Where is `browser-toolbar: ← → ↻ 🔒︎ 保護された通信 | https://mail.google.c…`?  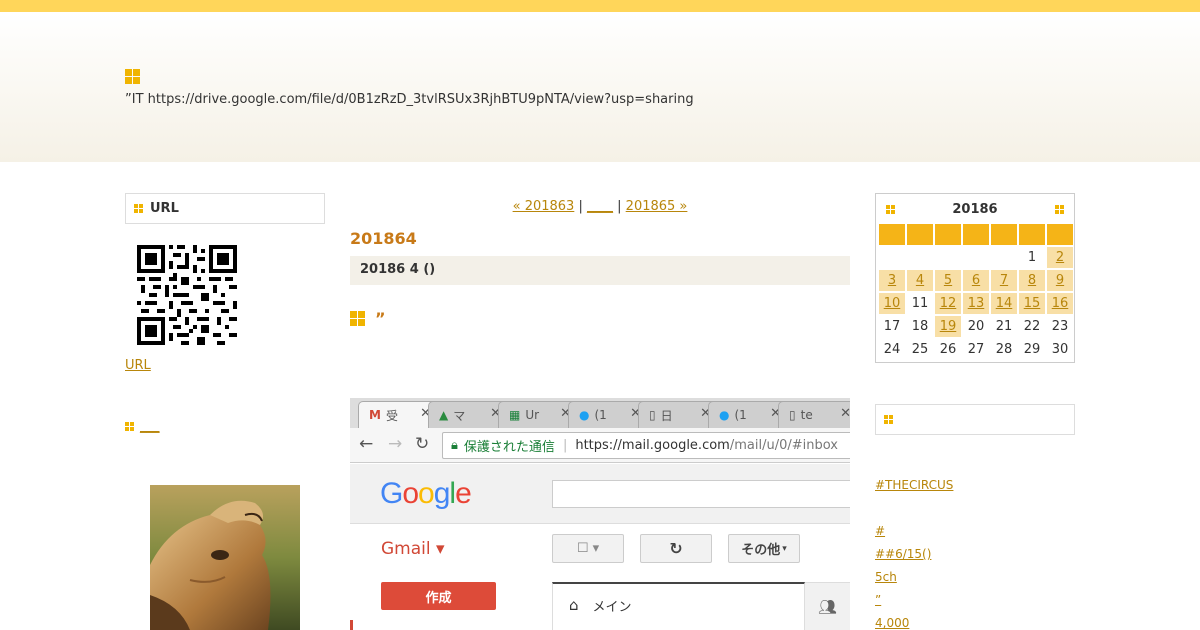 browser-toolbar: ← → ↻ 🔒︎ 保護された通信 | https://mail.google.c… is located at coordinates (600, 445).